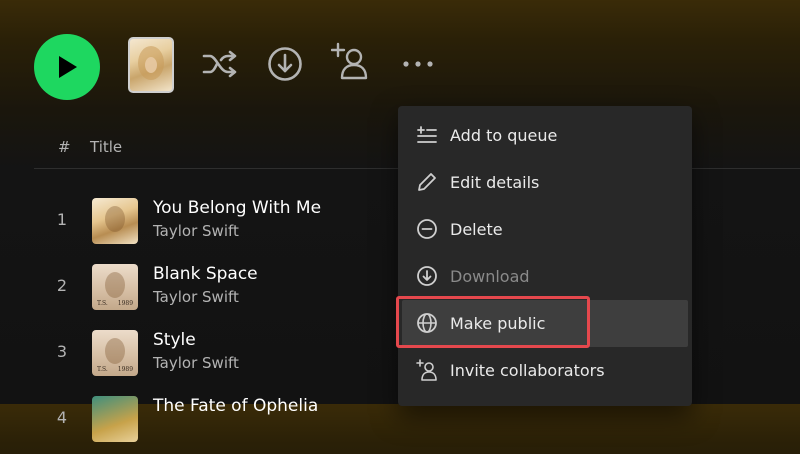 The height and width of the screenshot is (454, 800). What do you see at coordinates (427, 323) in the screenshot?
I see `globe-icon` at bounding box center [427, 323].